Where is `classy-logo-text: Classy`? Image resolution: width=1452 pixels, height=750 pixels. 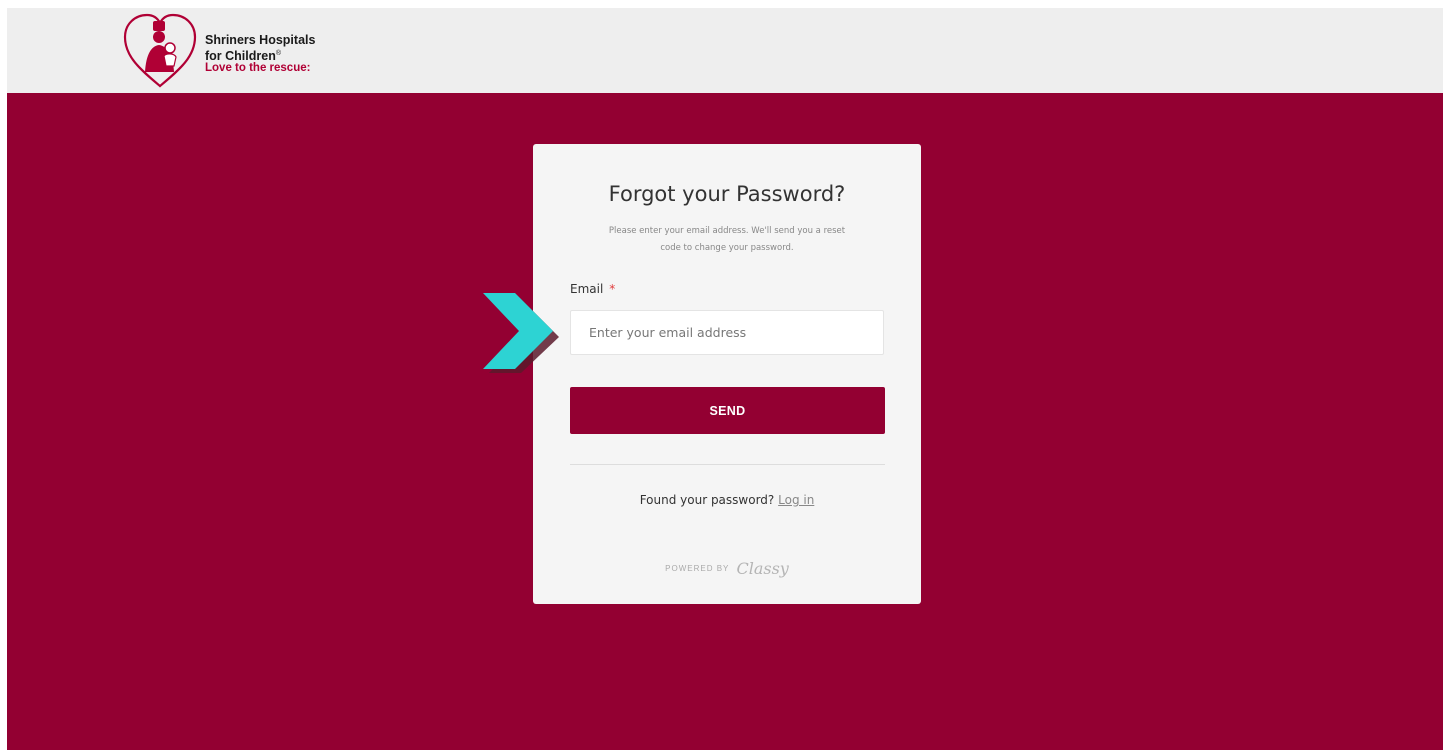
classy-logo-text: Classy is located at coordinates (762, 568).